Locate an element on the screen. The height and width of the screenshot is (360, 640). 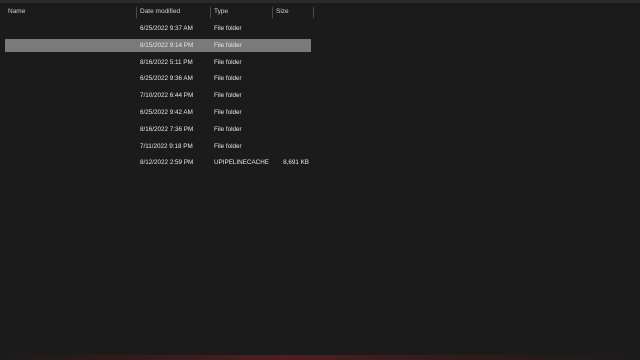
file-date-modified: 6/25/2022 9:36 AM is located at coordinates (166, 79).